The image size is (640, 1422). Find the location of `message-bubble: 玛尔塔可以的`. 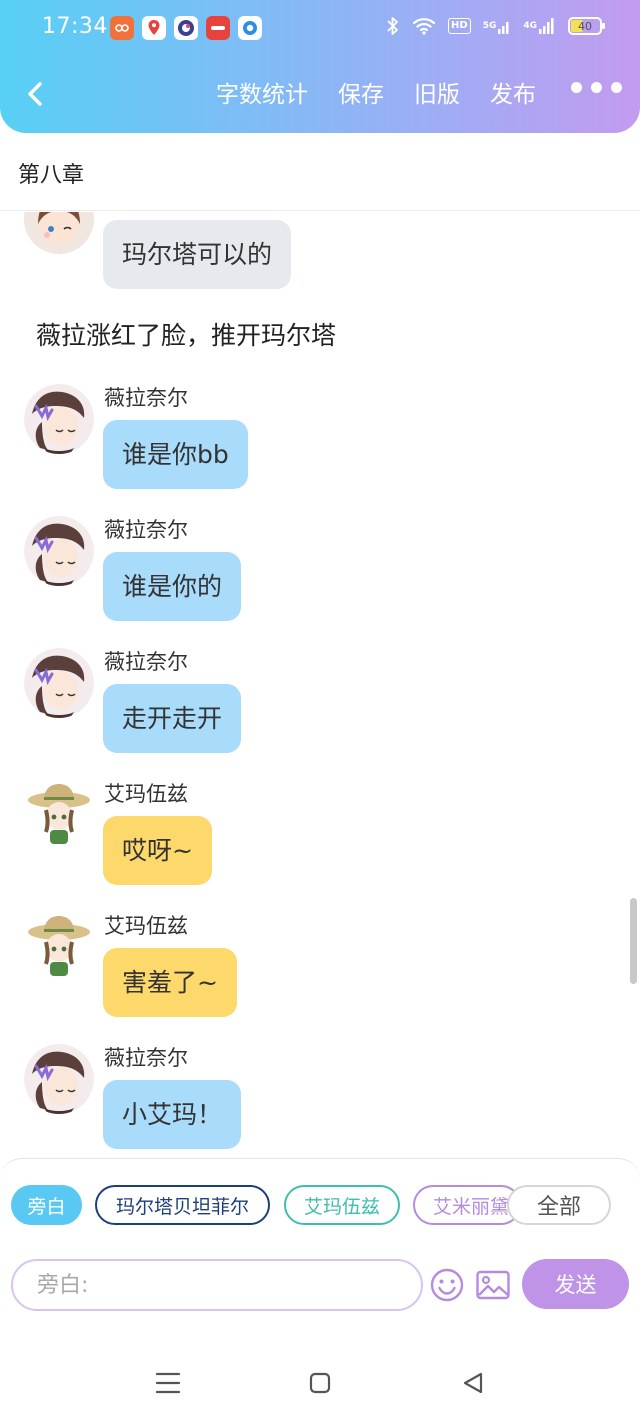

message-bubble: 玛尔塔可以的 is located at coordinates (197, 254).